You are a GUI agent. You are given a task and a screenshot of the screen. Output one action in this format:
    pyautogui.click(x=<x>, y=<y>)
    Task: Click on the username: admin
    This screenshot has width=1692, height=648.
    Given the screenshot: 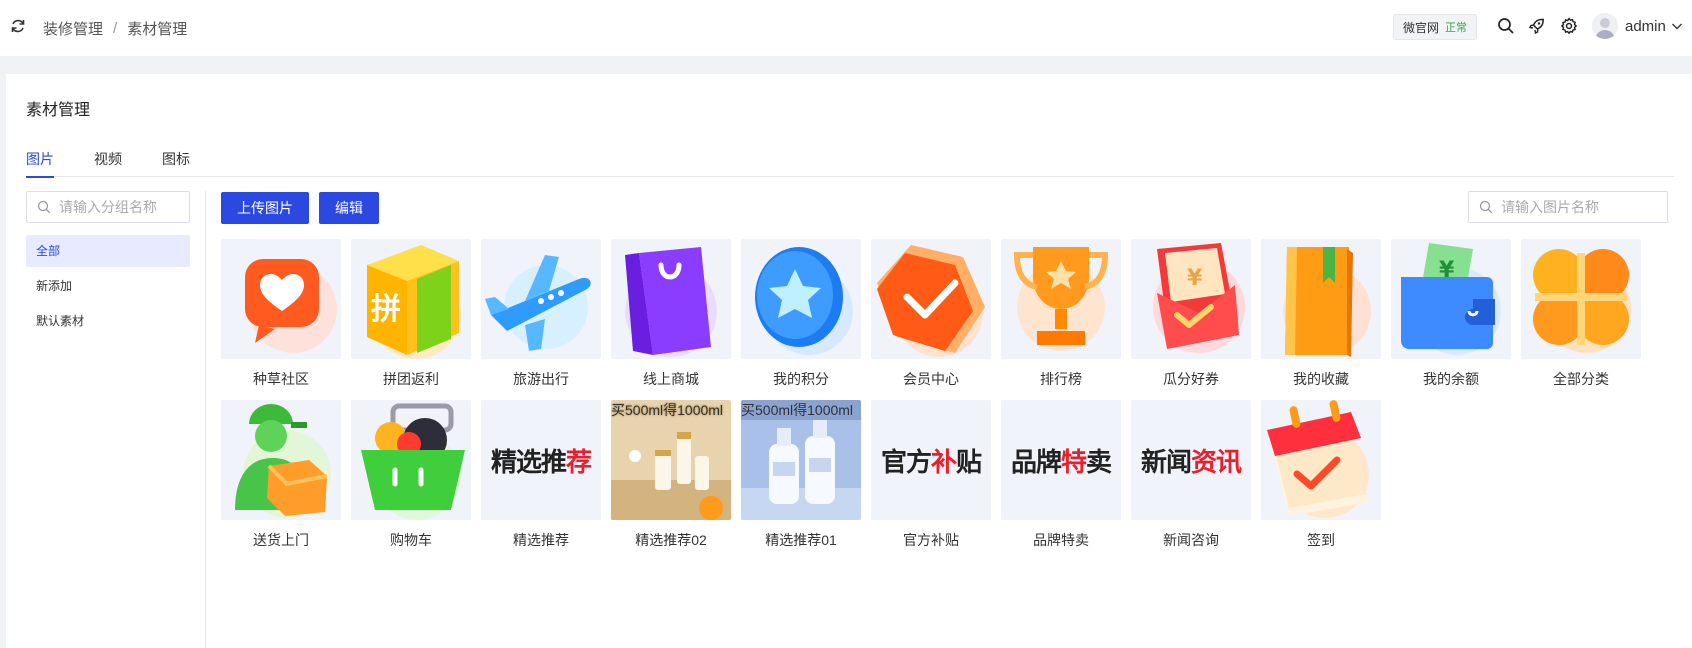 What is the action you would take?
    pyautogui.click(x=1645, y=26)
    